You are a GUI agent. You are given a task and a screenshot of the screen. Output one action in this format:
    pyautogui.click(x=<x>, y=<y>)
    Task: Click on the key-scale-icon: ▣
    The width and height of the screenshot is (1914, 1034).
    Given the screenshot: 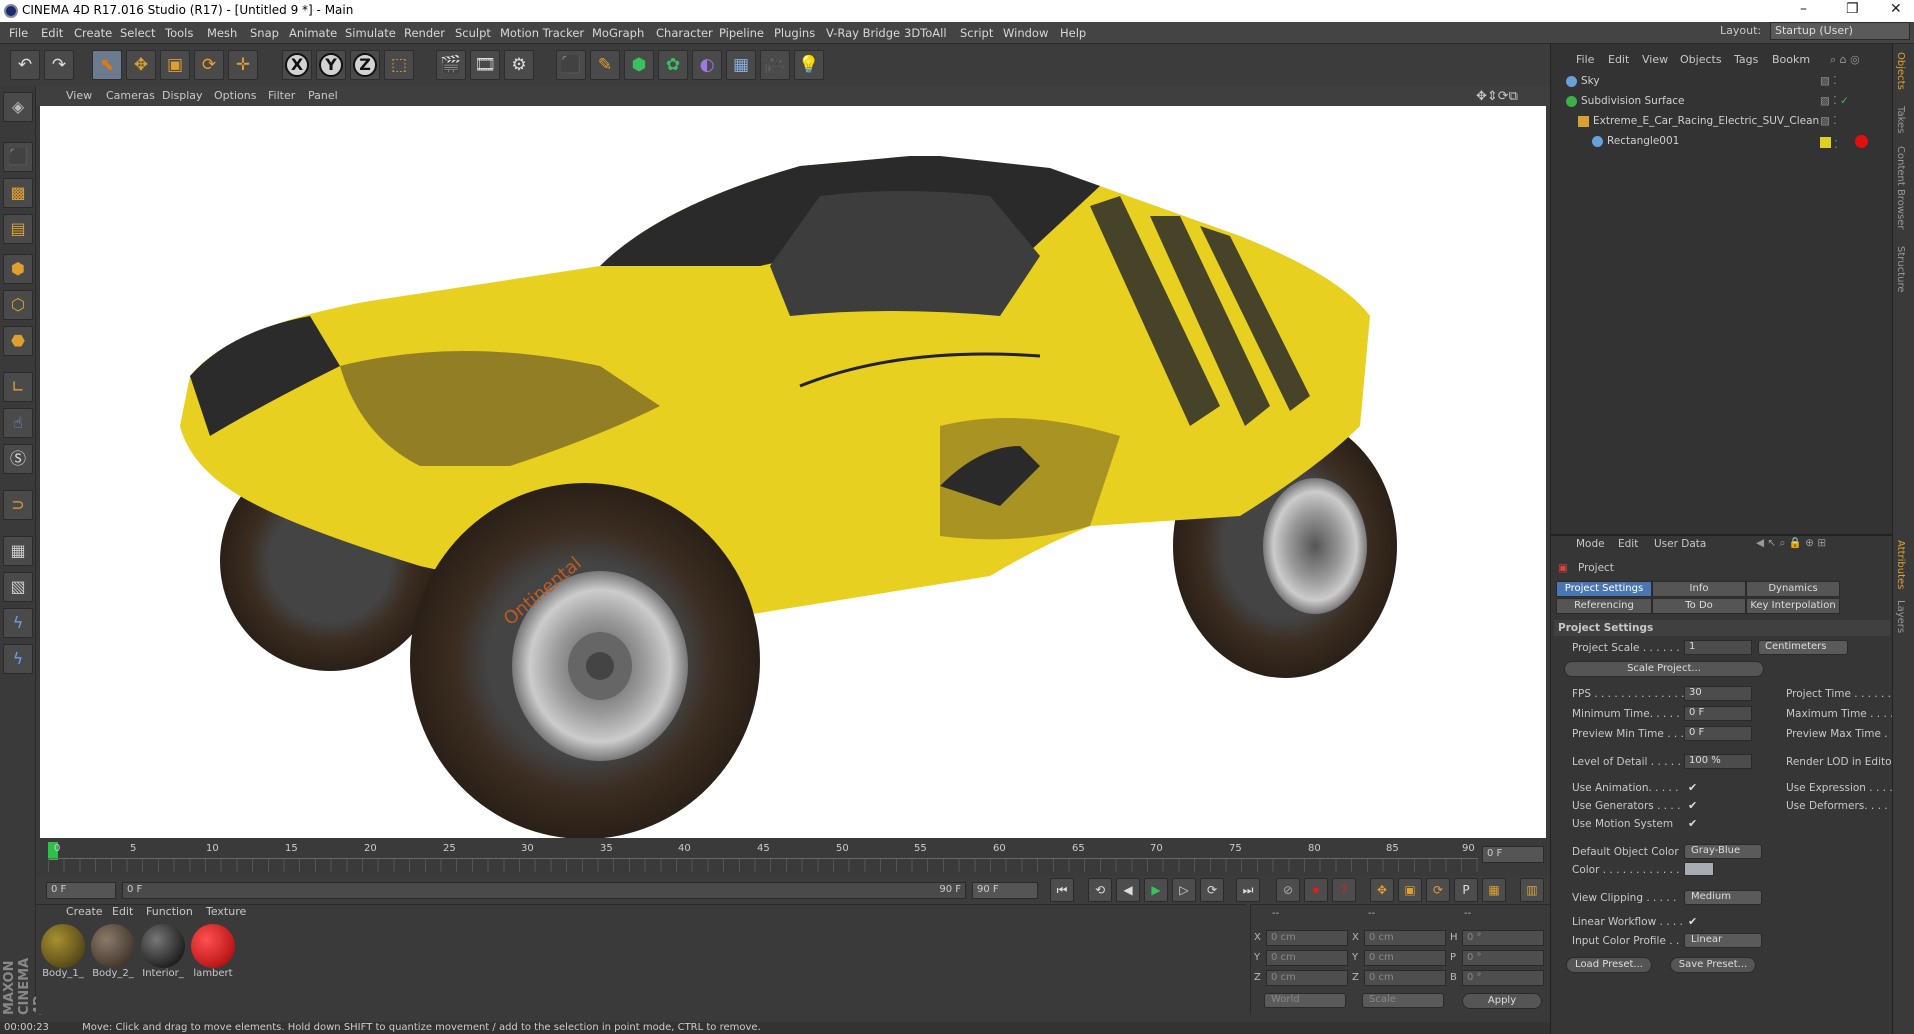 What is the action you would take?
    pyautogui.click(x=1410, y=890)
    